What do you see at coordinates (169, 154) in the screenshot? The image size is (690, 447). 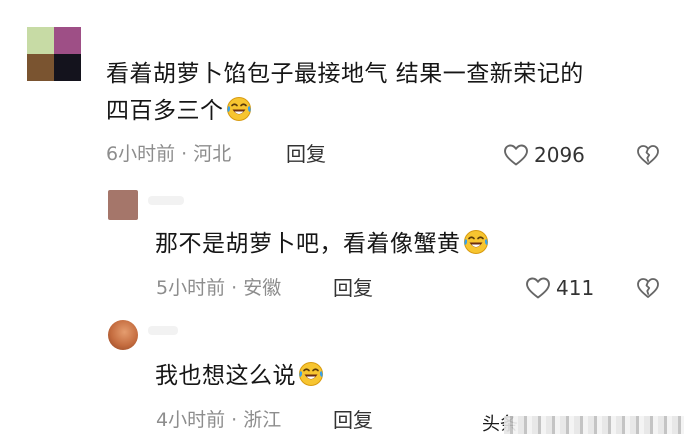 I see `comment-time-location: 6小时前 · 河北` at bounding box center [169, 154].